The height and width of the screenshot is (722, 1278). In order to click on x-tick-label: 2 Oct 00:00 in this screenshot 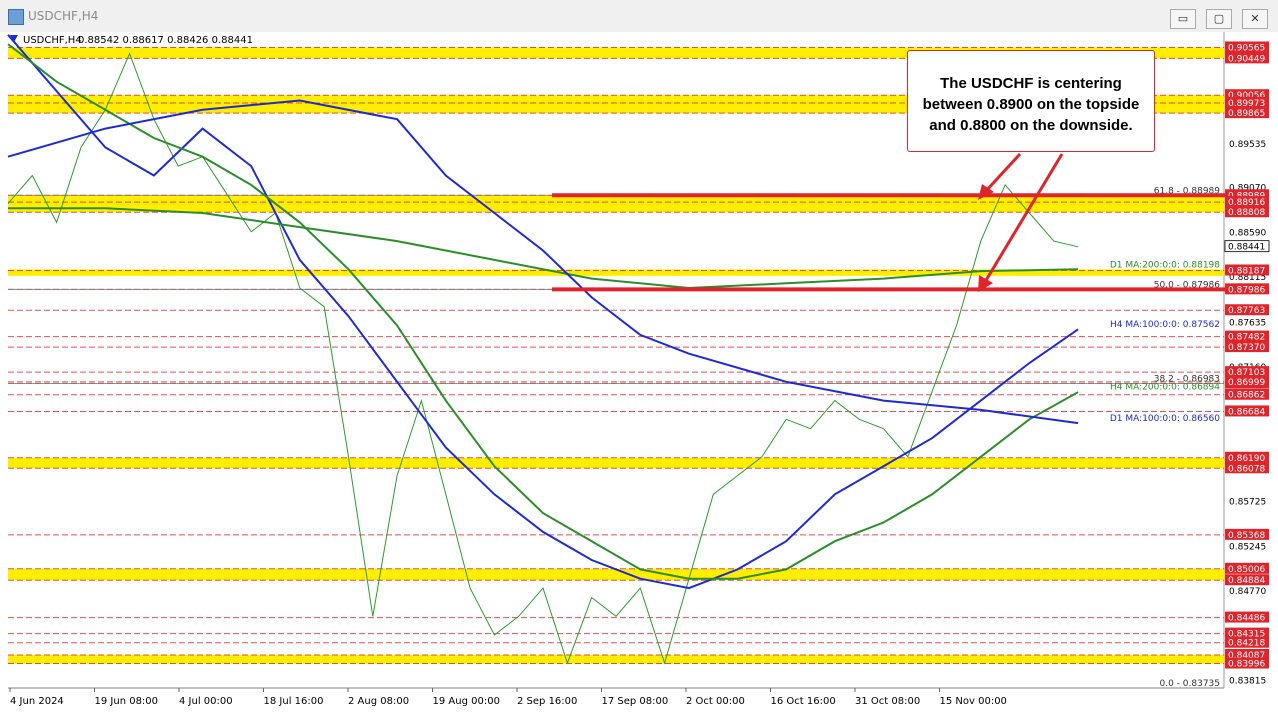, I will do `click(715, 701)`.